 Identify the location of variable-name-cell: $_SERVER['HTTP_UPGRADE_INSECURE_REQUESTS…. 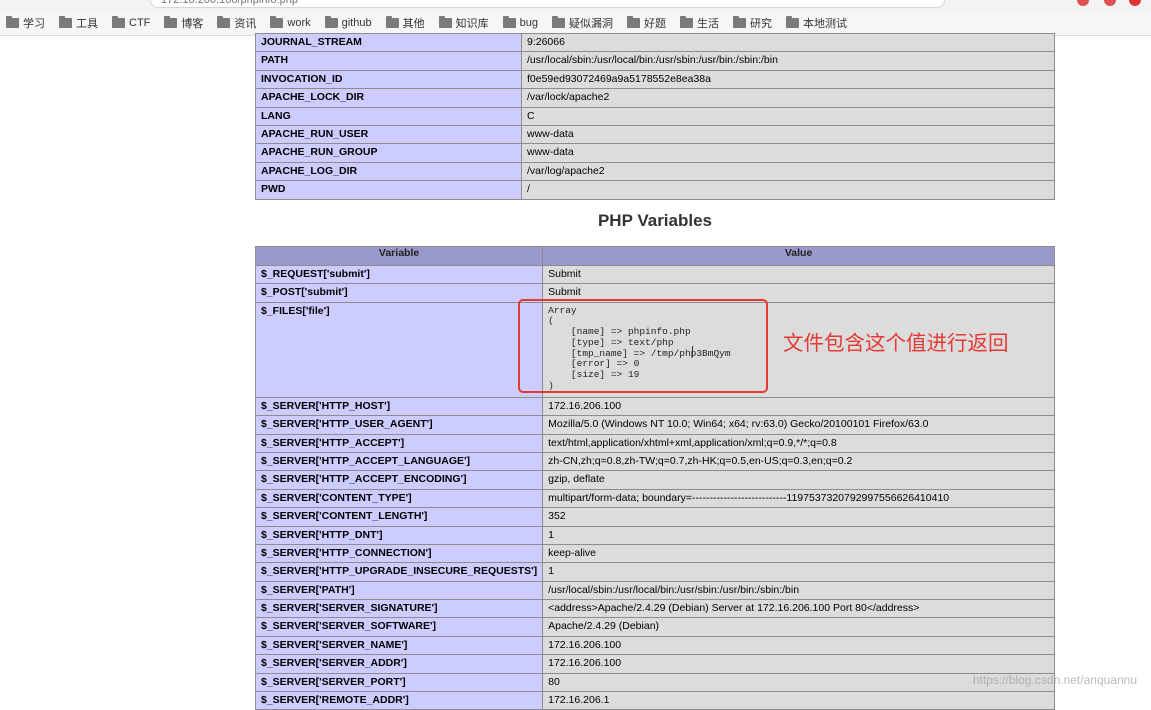
(399, 572).